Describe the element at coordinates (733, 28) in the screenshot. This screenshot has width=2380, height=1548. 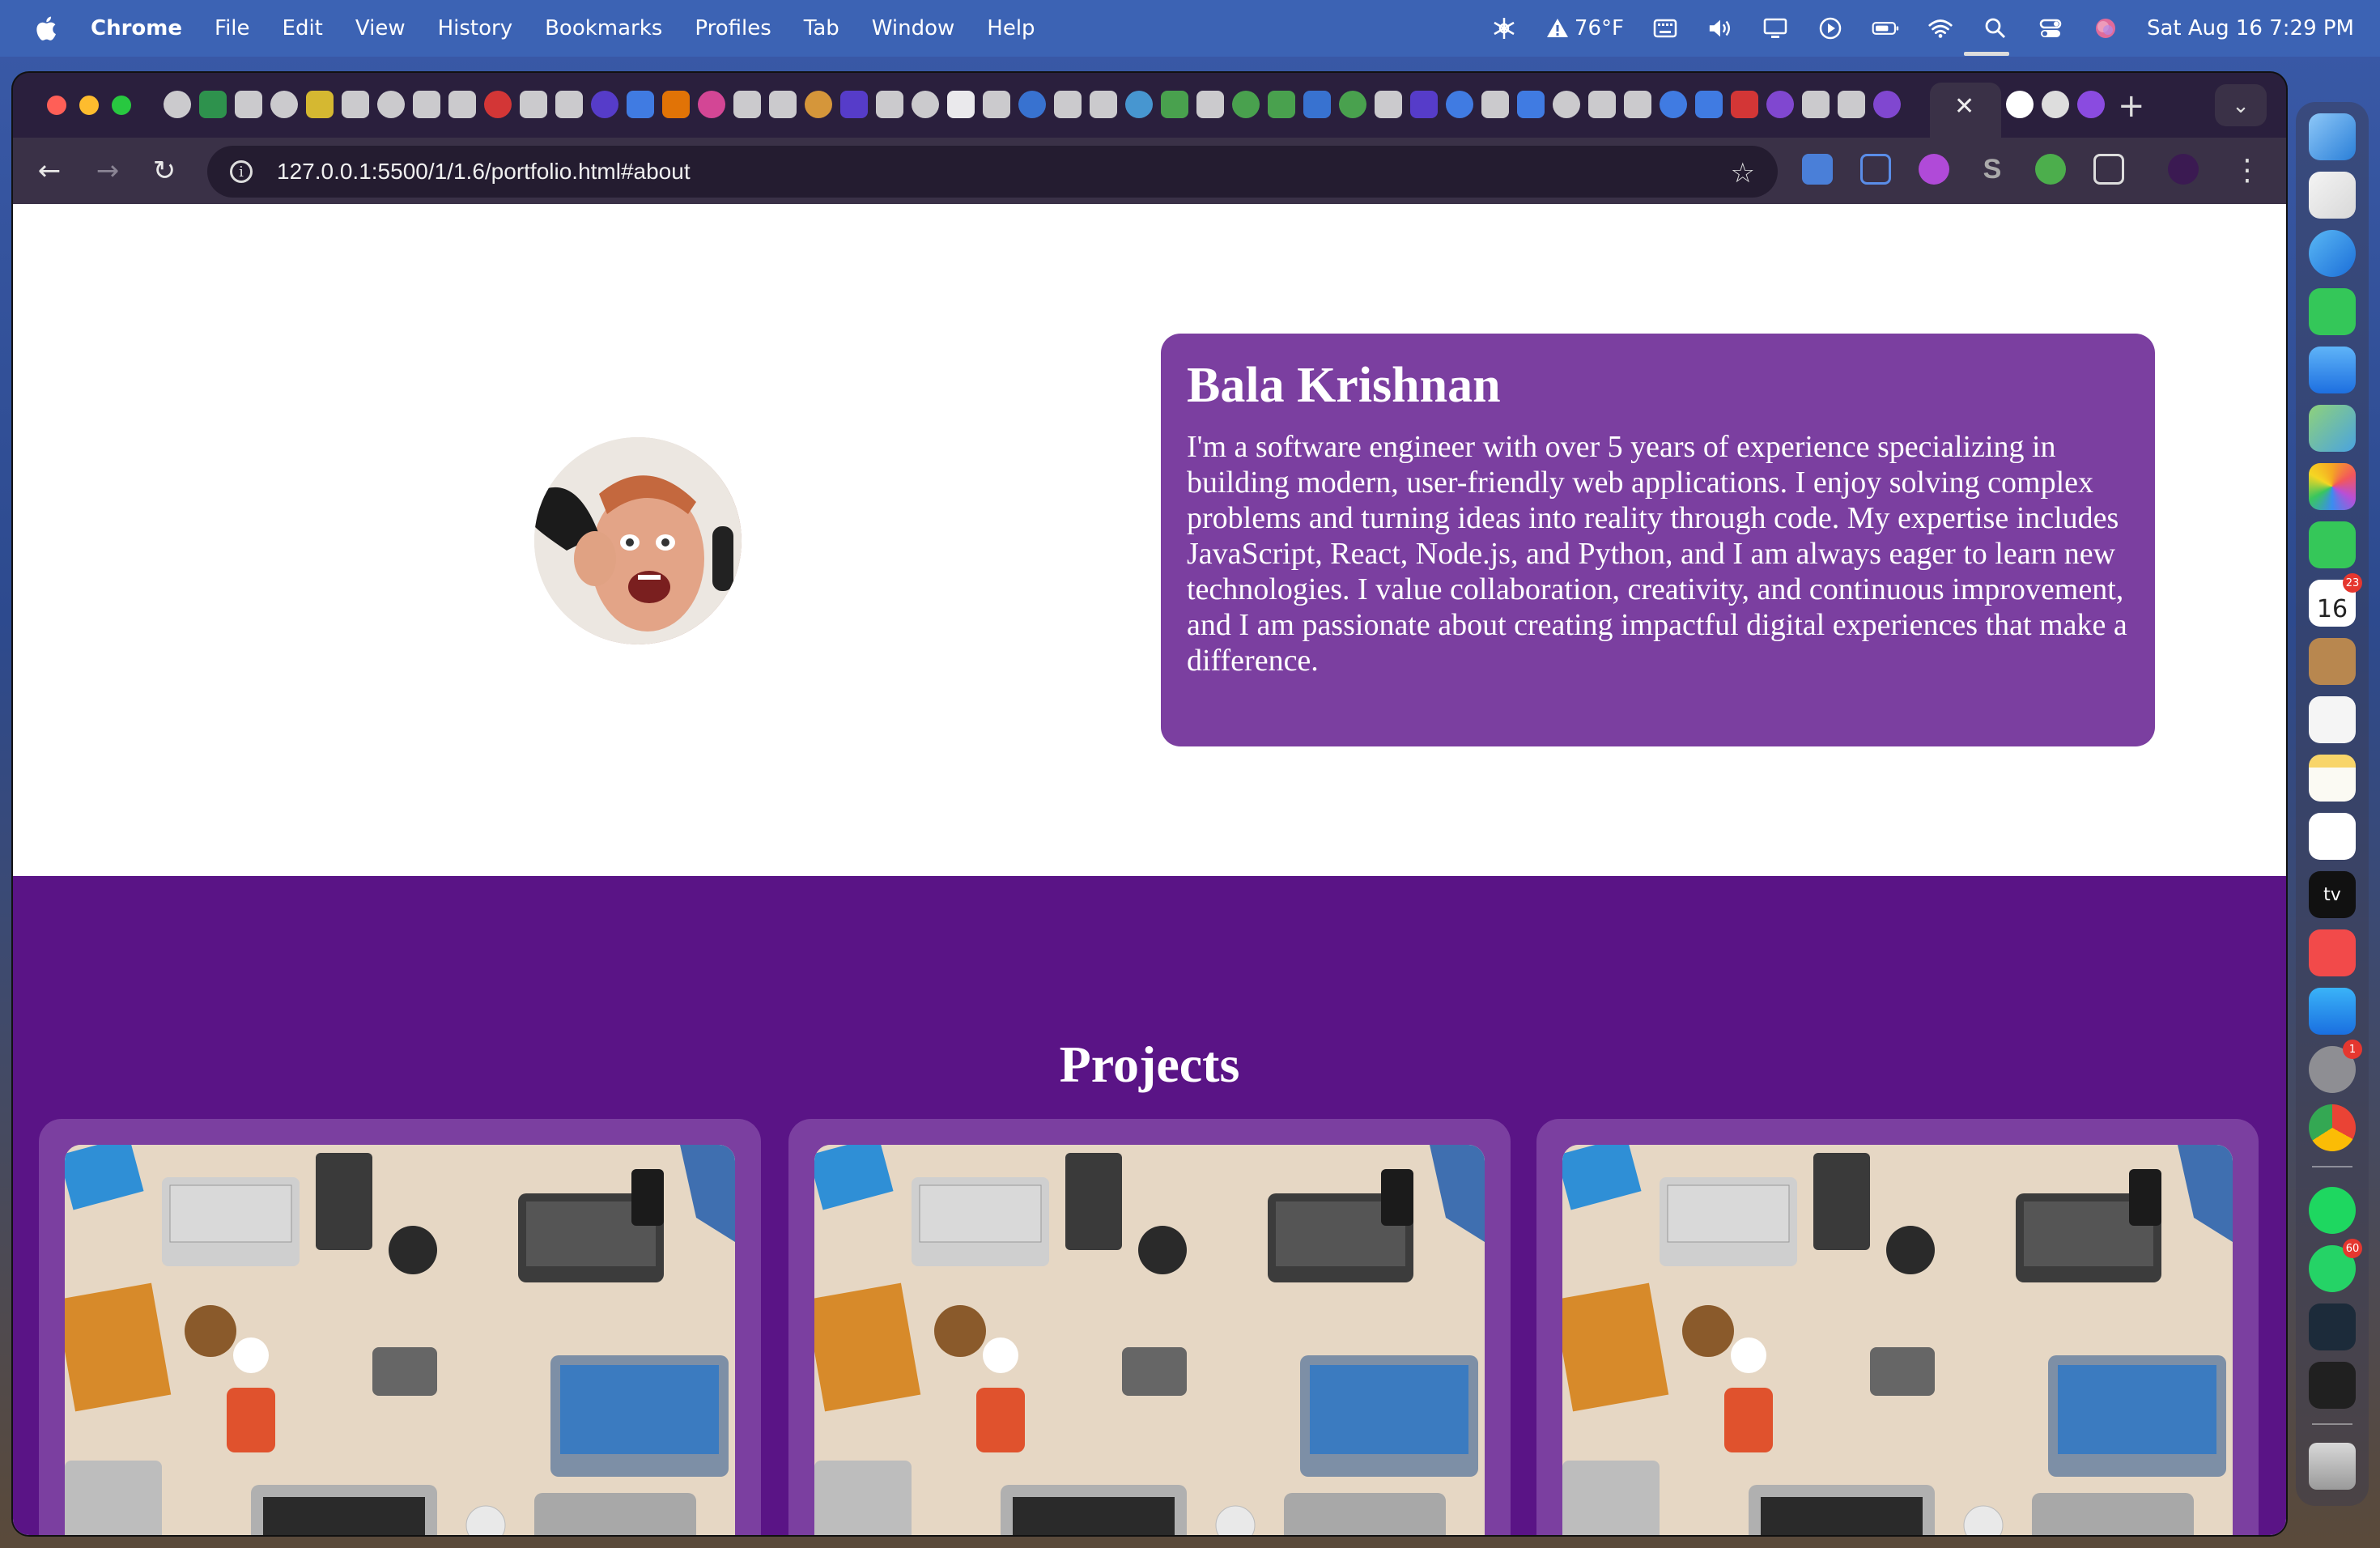
I see `menu-profiles: Profiles` at that location.